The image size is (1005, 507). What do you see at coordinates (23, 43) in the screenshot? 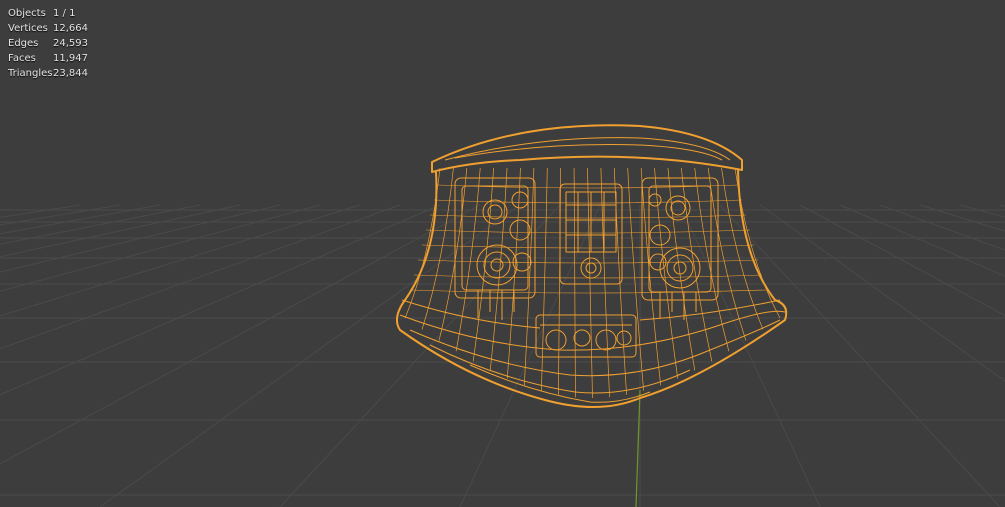
I see `stat-label: Edges` at bounding box center [23, 43].